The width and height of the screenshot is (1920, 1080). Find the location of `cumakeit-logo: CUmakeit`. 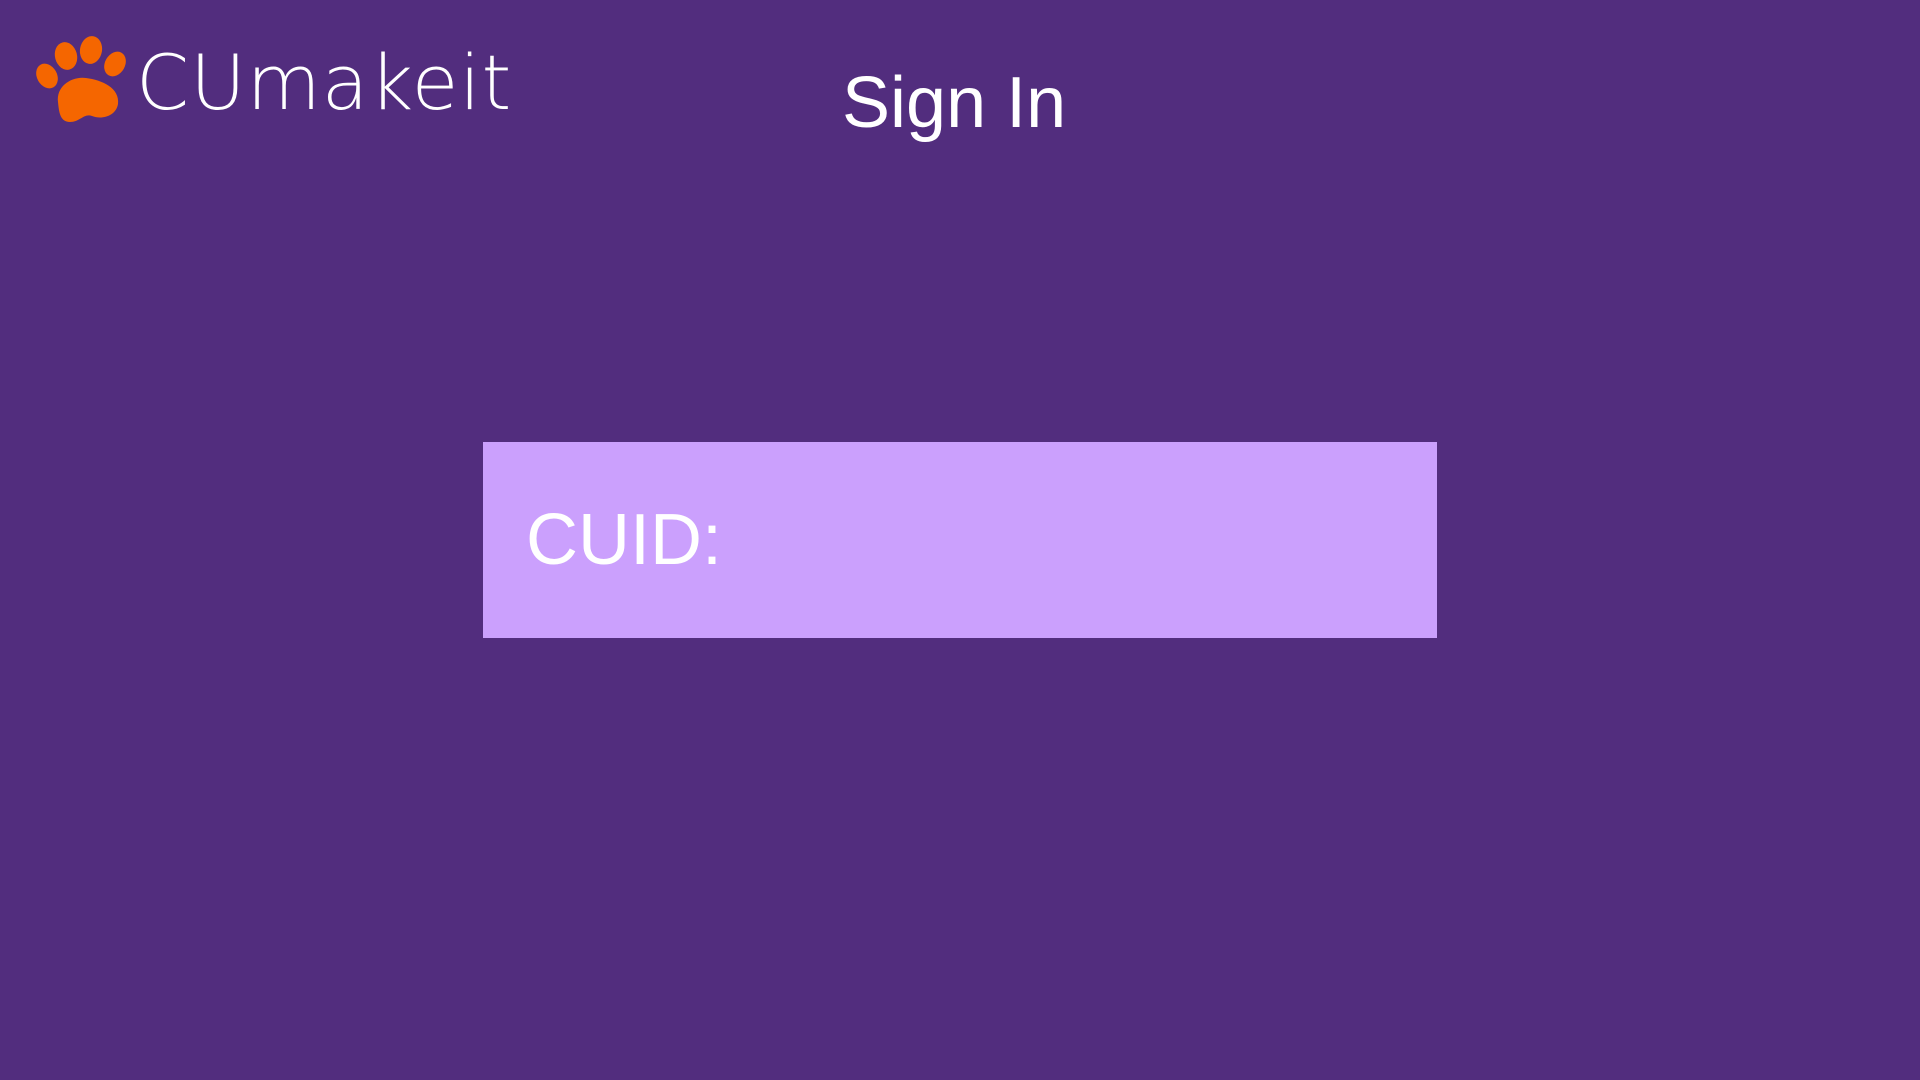

cumakeit-logo: CUmakeit is located at coordinates (274, 81).